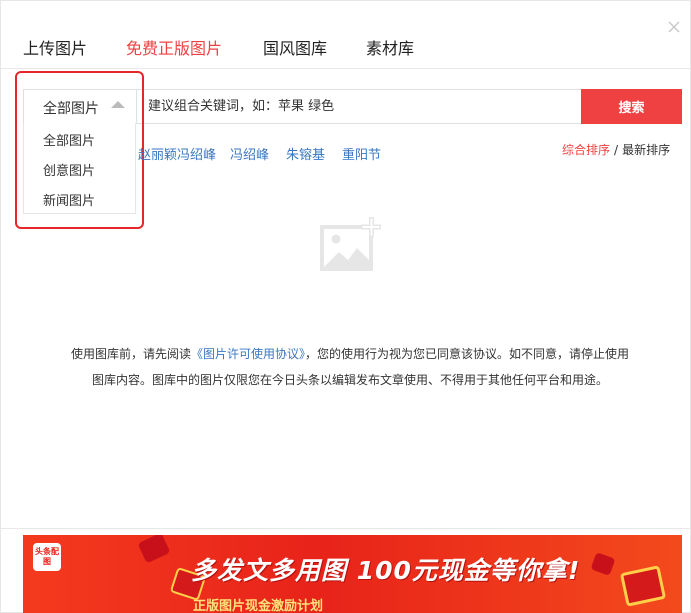 The image size is (691, 613). Describe the element at coordinates (305, 153) in the screenshot. I see `hot-keyword: 朱镕基` at that location.